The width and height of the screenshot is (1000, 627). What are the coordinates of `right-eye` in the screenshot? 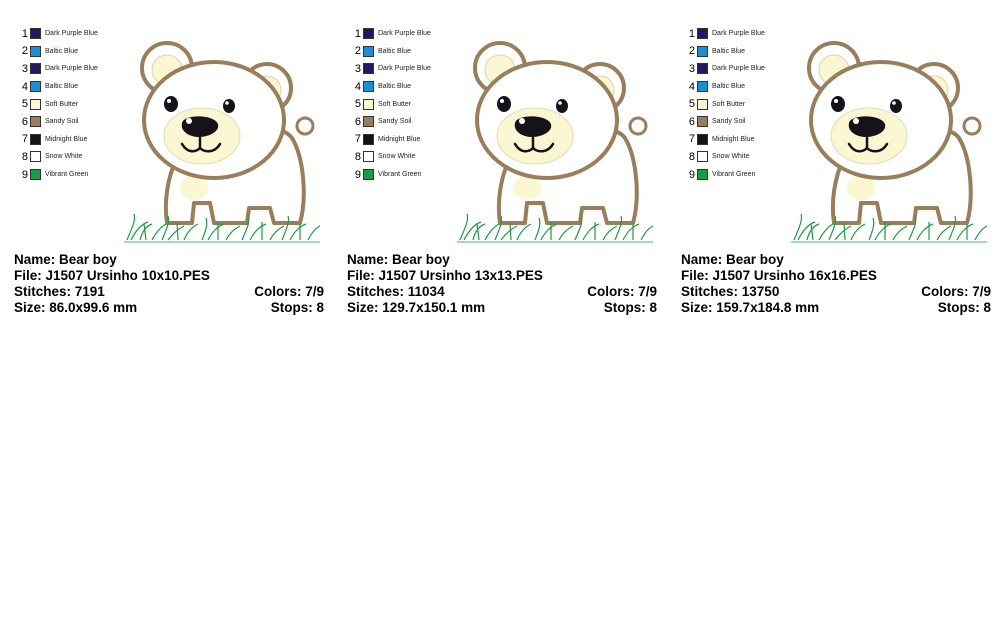 It's located at (896, 106).